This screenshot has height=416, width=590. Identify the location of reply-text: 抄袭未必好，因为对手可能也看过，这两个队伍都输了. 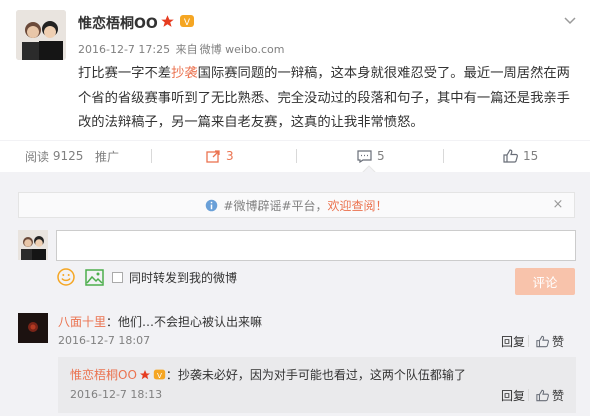
(321, 375).